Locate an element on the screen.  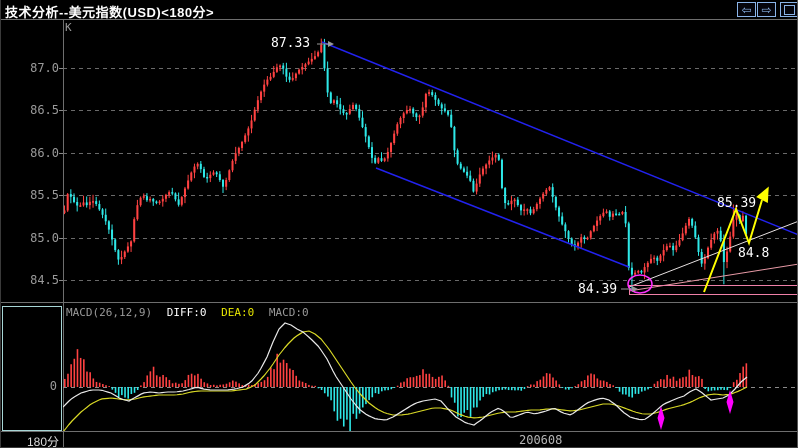
annotation-trough-price: 84.39 is located at coordinates (598, 289).